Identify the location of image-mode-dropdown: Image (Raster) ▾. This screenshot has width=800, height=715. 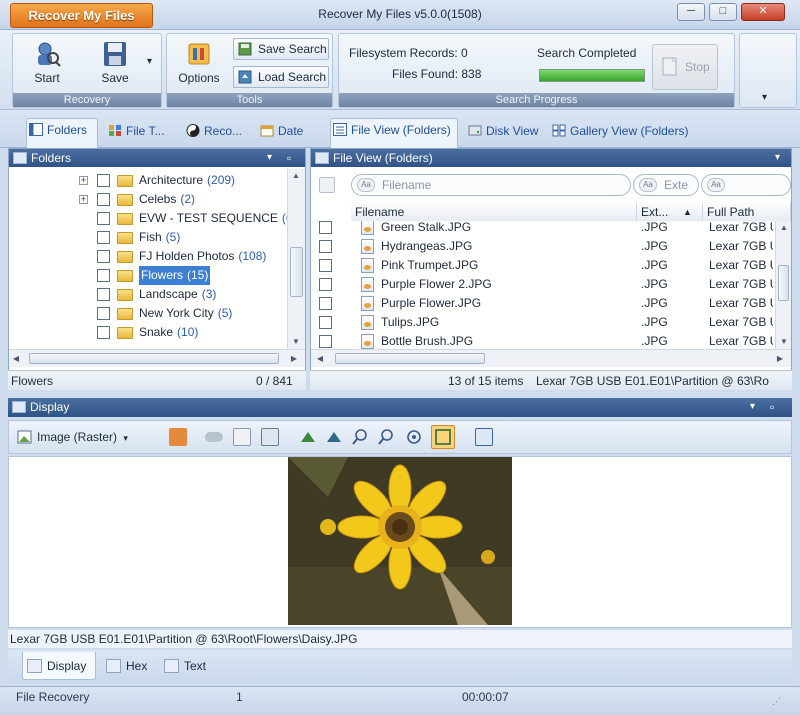
(72, 437).